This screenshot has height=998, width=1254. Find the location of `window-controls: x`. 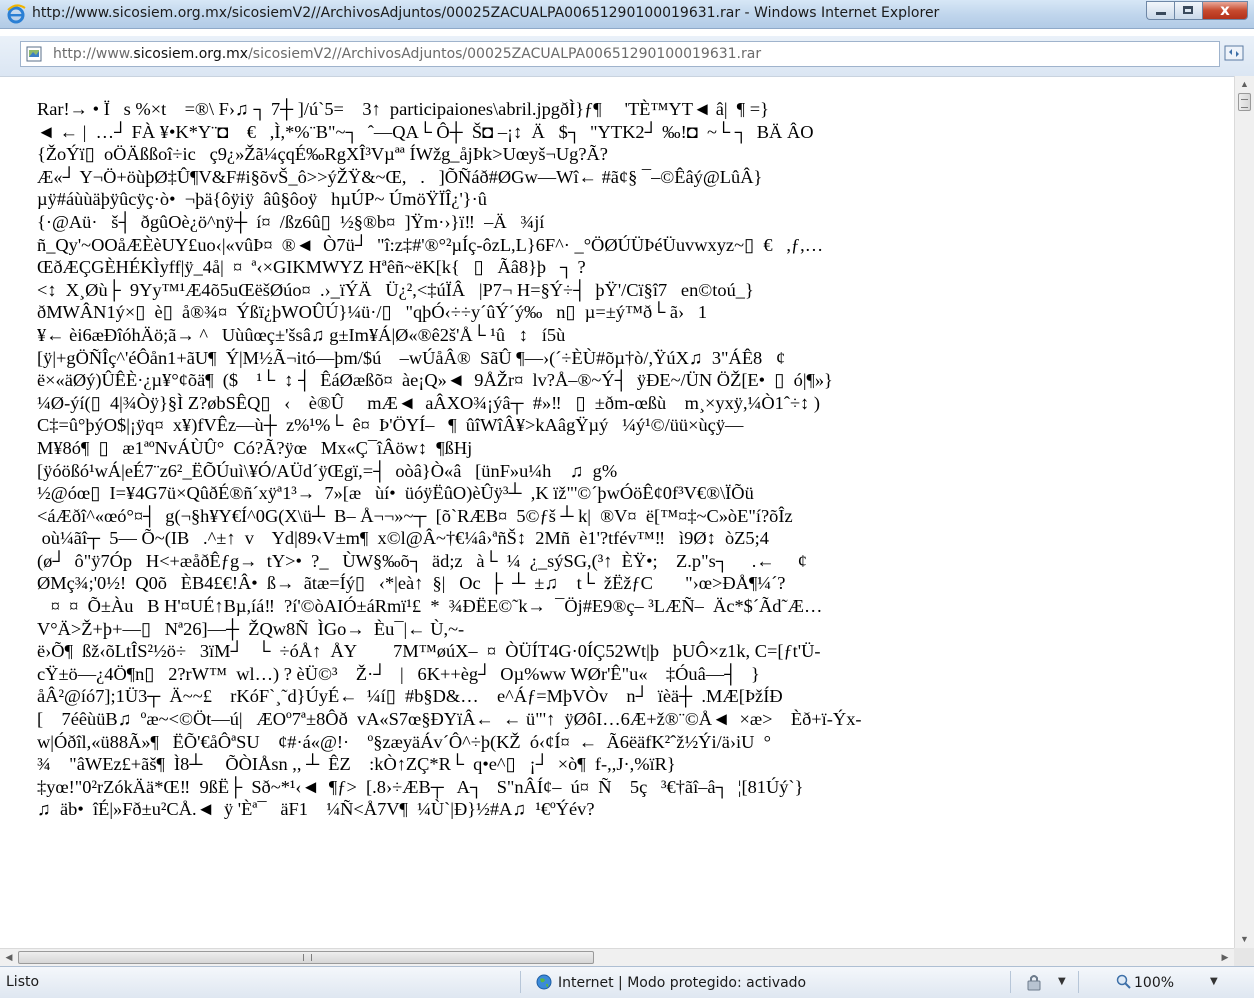

window-controls: x is located at coordinates (1197, 11).